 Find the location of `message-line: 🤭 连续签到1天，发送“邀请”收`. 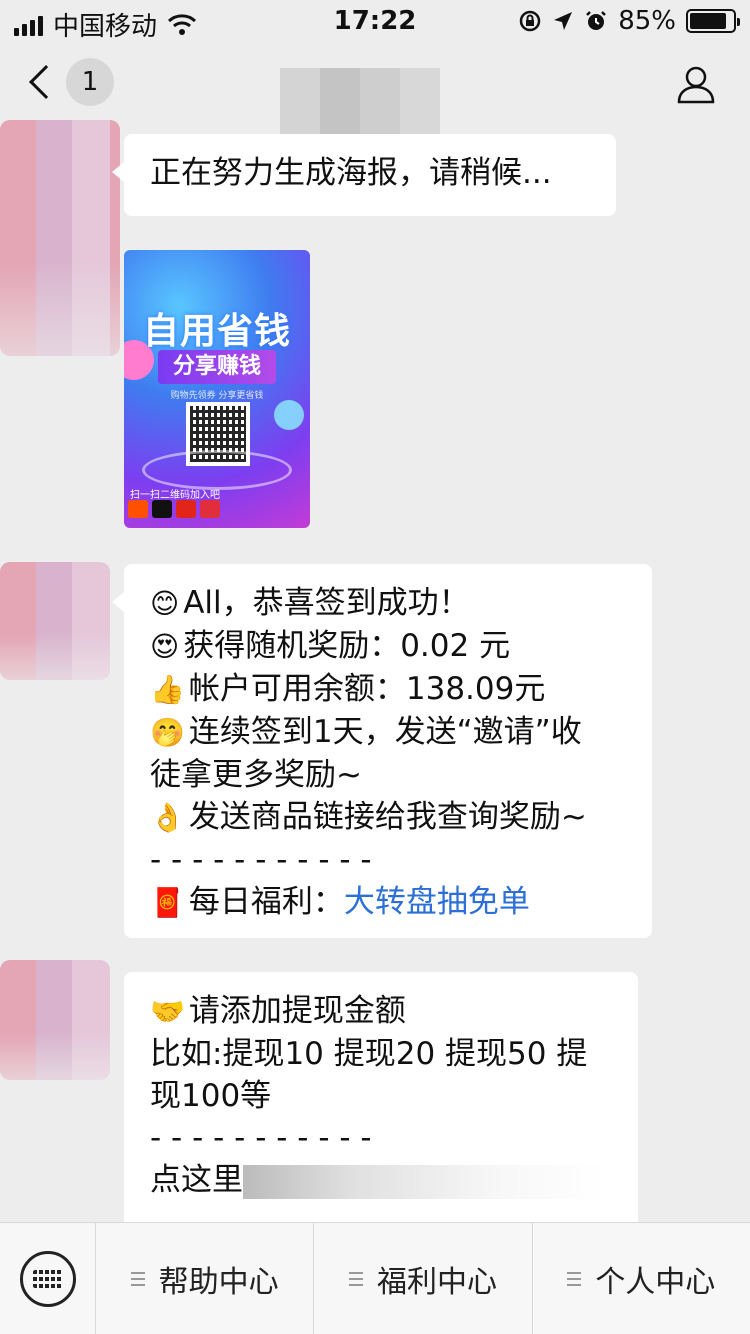

message-line: 🤭 连续签到1天，发送“邀请”收 is located at coordinates (388, 732).